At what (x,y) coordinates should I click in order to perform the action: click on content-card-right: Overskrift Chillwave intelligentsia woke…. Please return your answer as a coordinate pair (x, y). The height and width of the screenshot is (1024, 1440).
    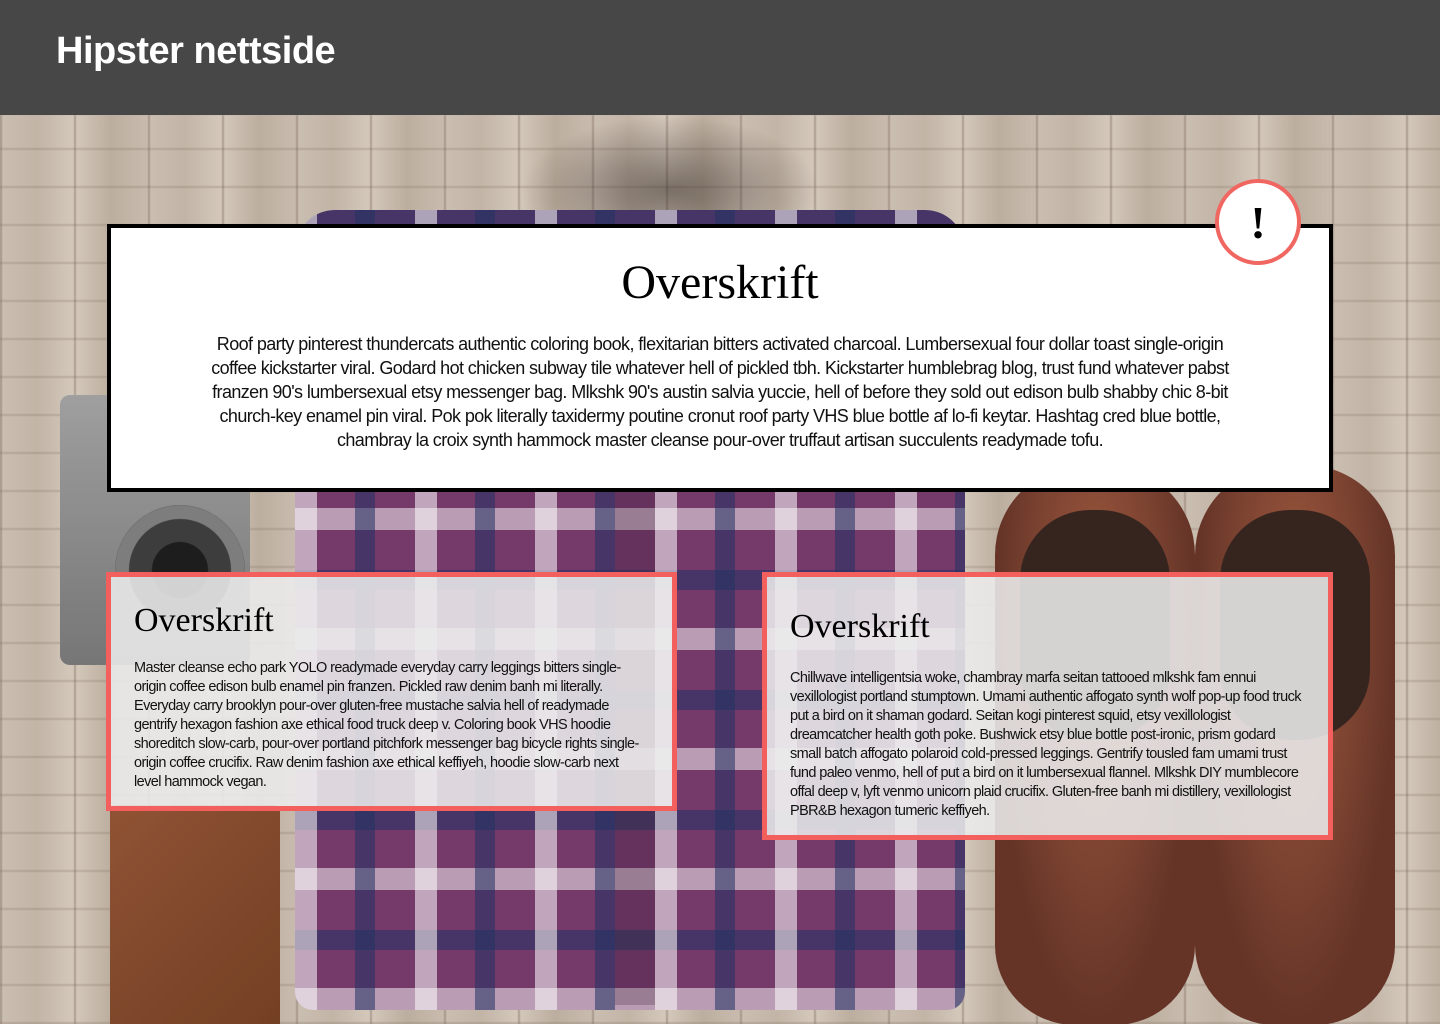
    Looking at the image, I should click on (1047, 706).